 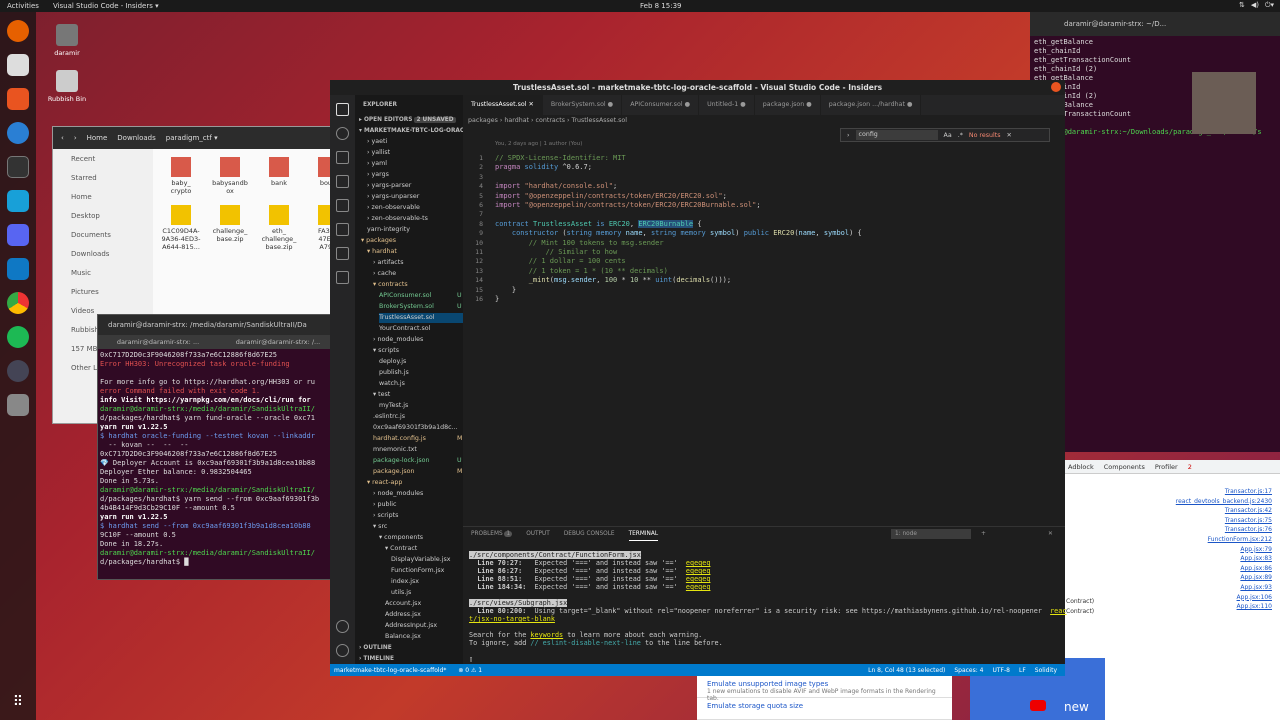 What do you see at coordinates (18, 371) in the screenshot?
I see `atom-icon` at bounding box center [18, 371].